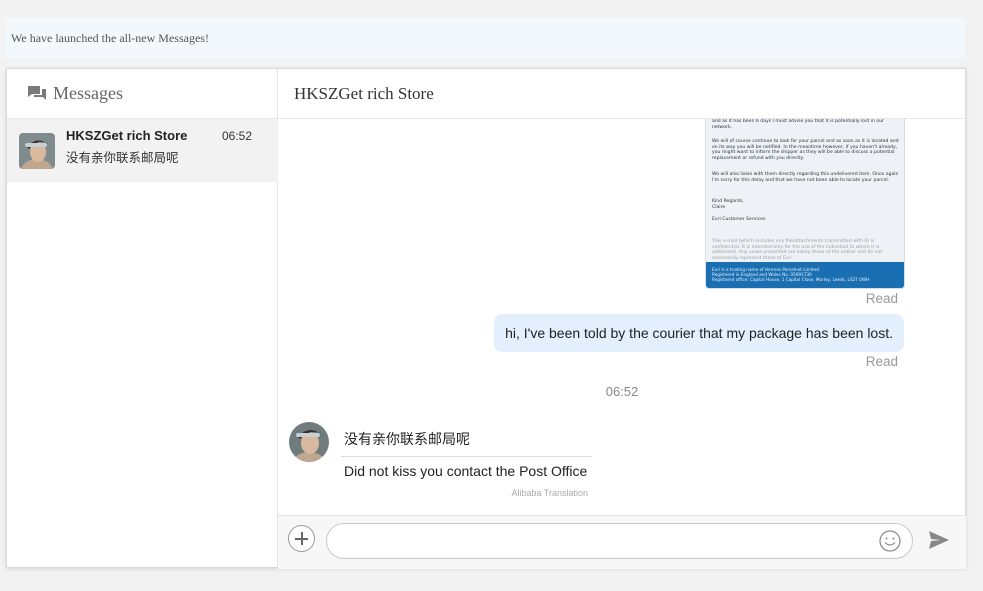 This screenshot has width=983, height=591. I want to click on sidebar-header: Messages, so click(142, 94).